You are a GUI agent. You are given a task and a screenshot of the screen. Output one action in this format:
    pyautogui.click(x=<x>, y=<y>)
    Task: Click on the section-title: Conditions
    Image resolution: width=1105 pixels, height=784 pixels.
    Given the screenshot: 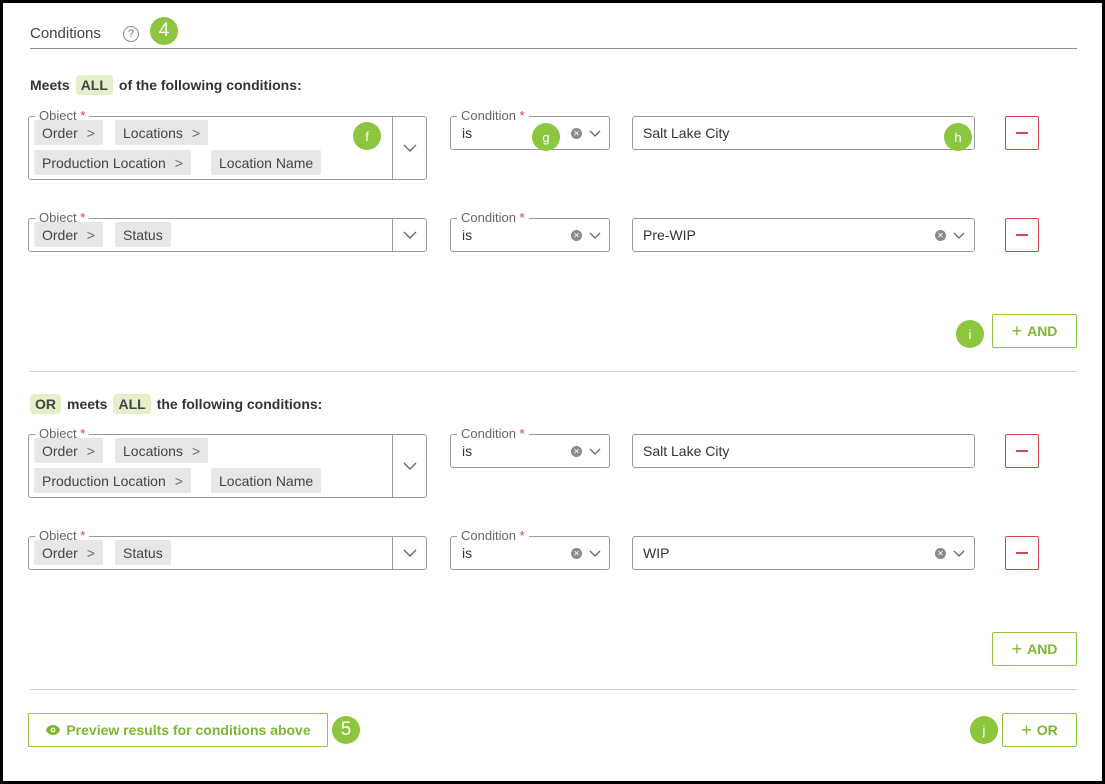 What is the action you would take?
    pyautogui.click(x=65, y=33)
    